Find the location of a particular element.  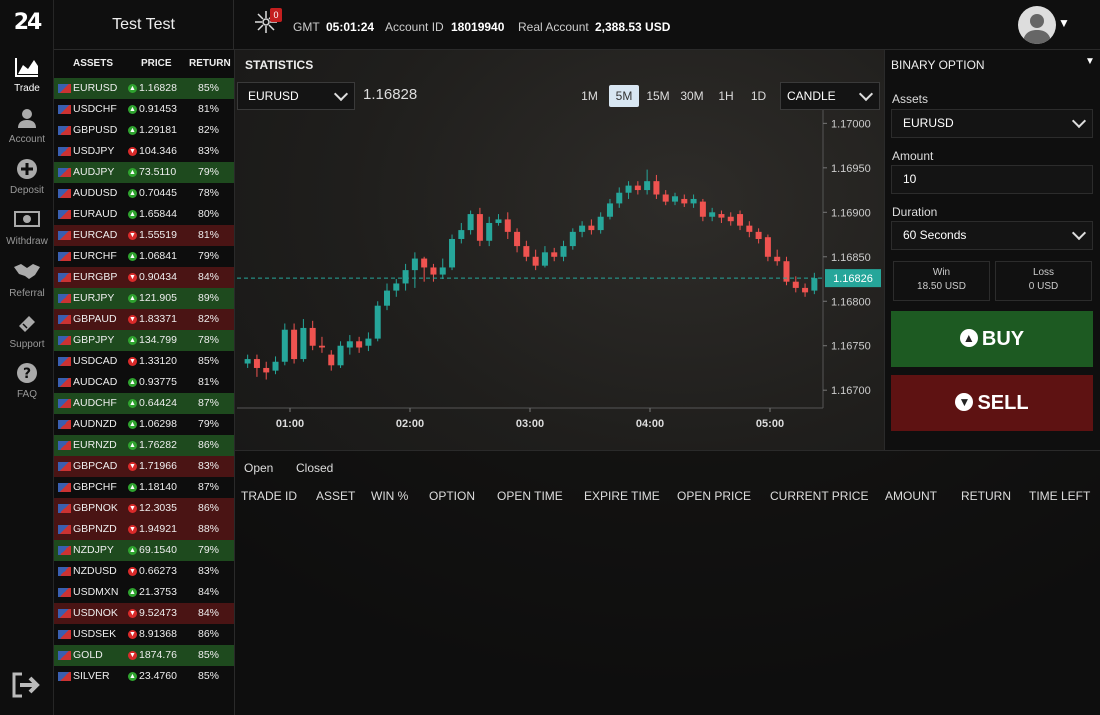

amount-input: 10 is located at coordinates (992, 179).